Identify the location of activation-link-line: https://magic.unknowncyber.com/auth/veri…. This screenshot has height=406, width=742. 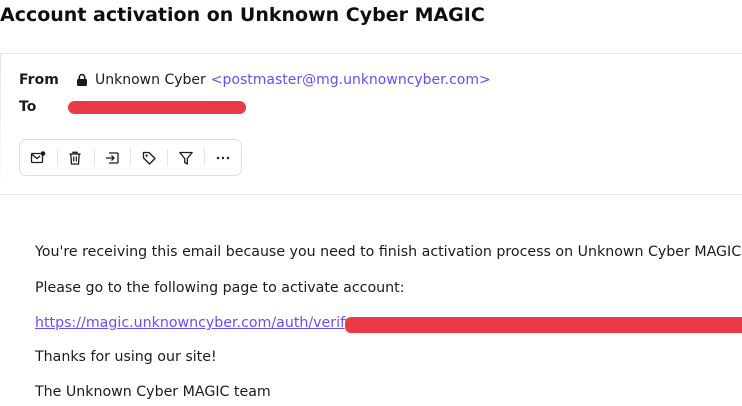
(194, 323).